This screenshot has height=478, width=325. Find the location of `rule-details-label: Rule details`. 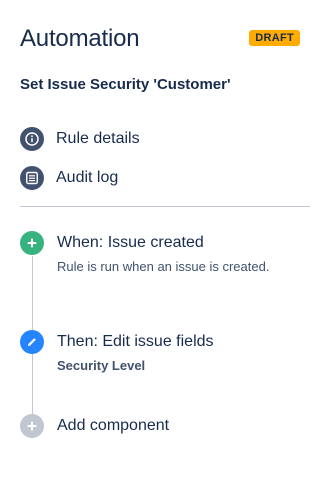

rule-details-label: Rule details is located at coordinates (98, 138).